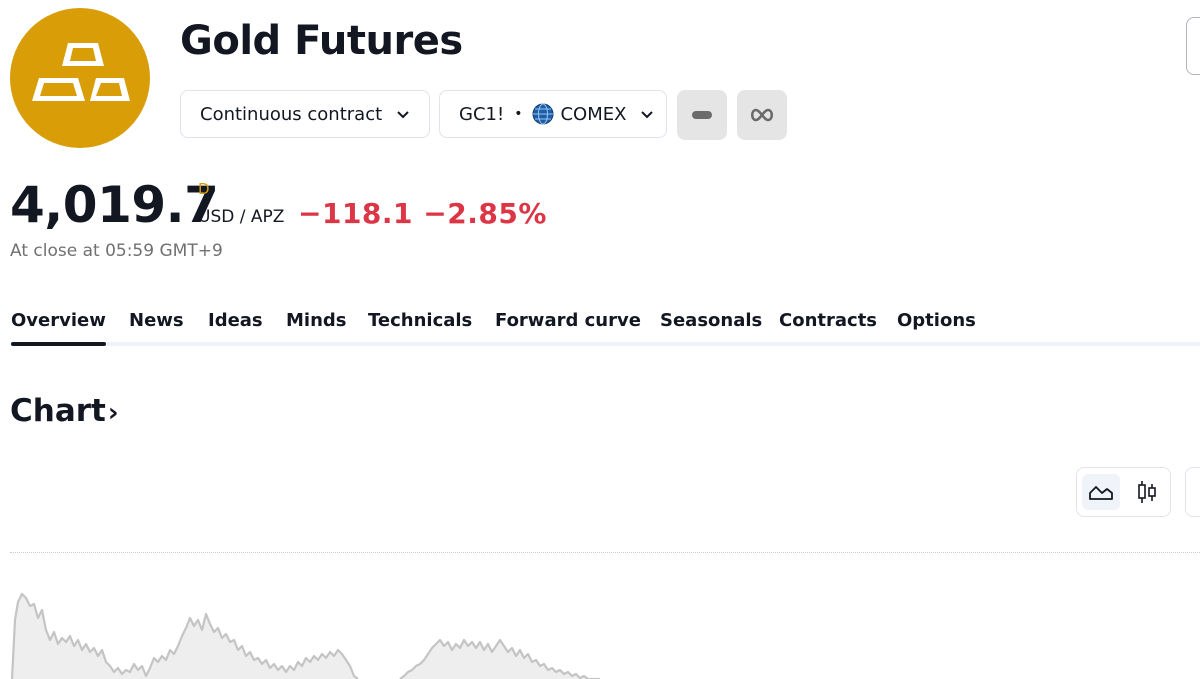 The height and width of the screenshot is (679, 1200). I want to click on tab-news: News, so click(156, 320).